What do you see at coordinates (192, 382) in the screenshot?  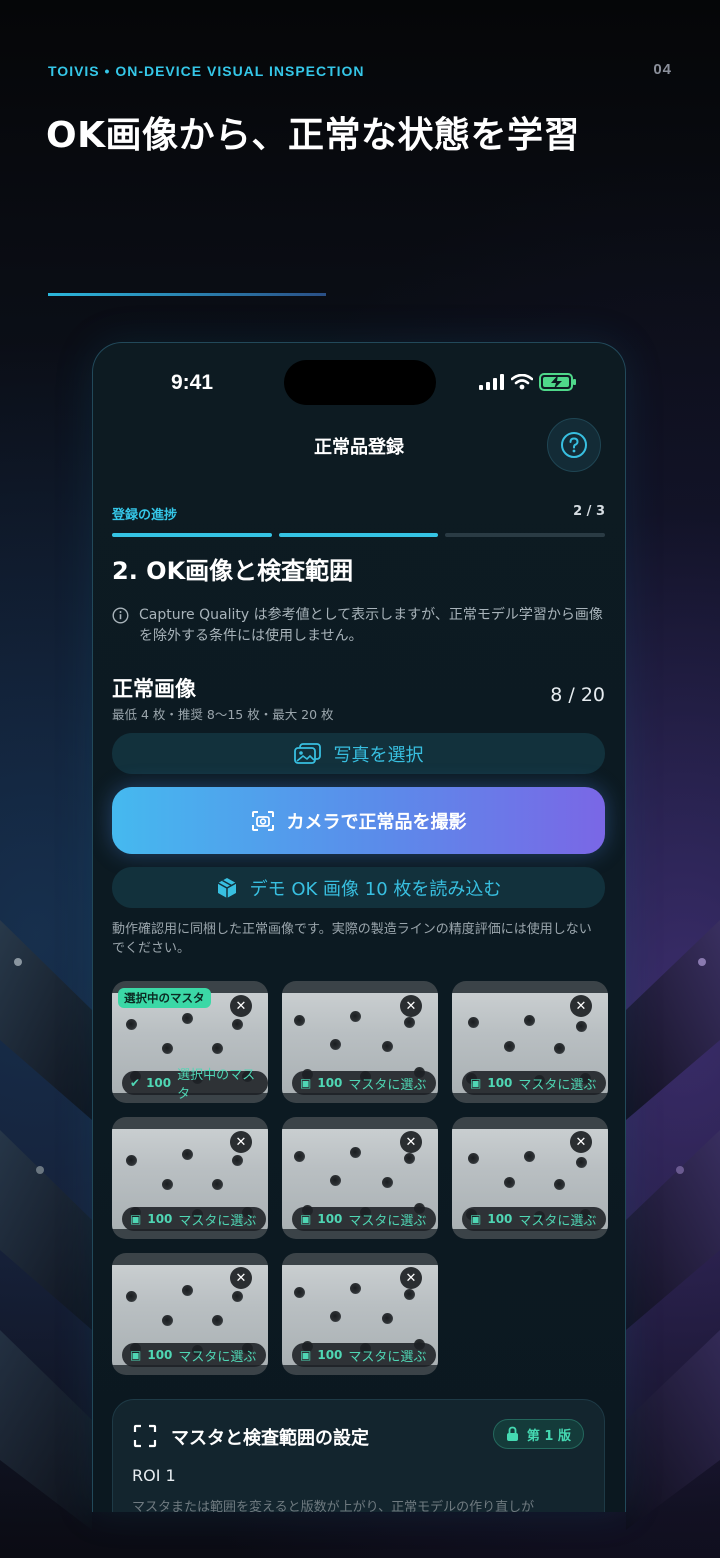 I see `status-time: 9:41` at bounding box center [192, 382].